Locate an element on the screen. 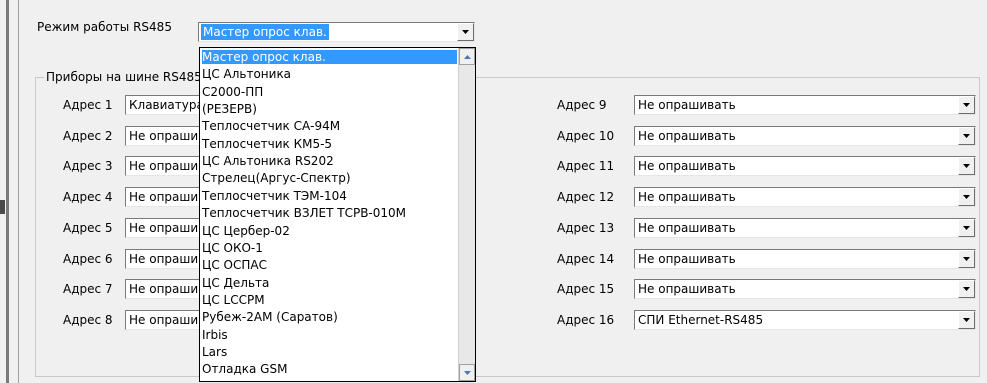 This screenshot has height=383, width=987. address-label: Адрес 14 is located at coordinates (586, 259).